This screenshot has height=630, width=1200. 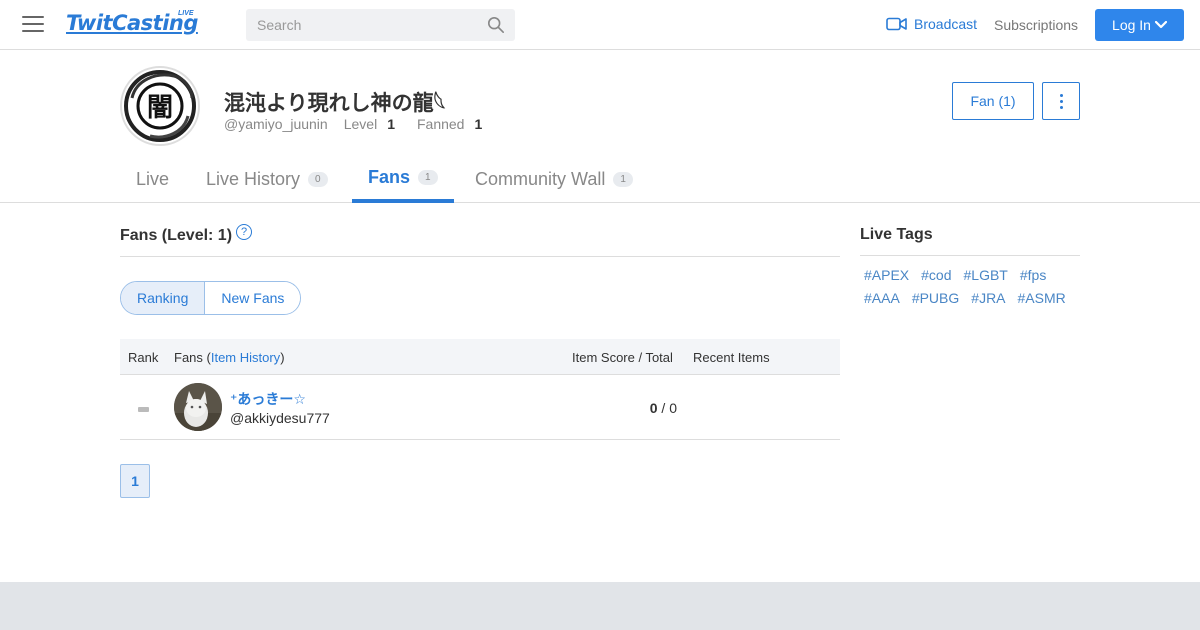 What do you see at coordinates (653, 408) in the screenshot?
I see `score-value: 0` at bounding box center [653, 408].